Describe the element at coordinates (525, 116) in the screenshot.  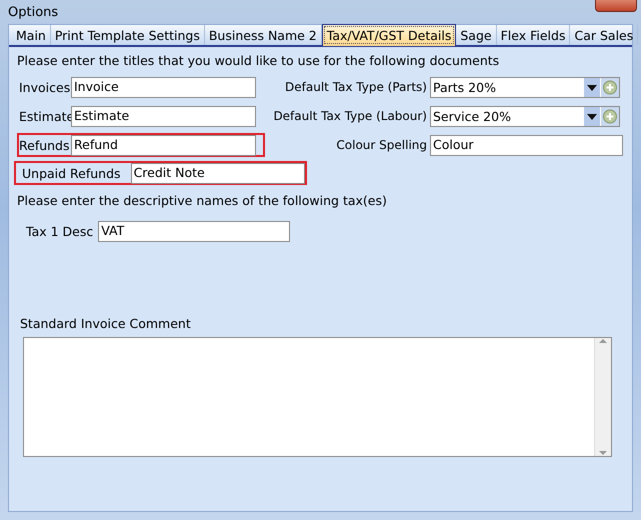
I see `dropdown: Service 20%` at that location.